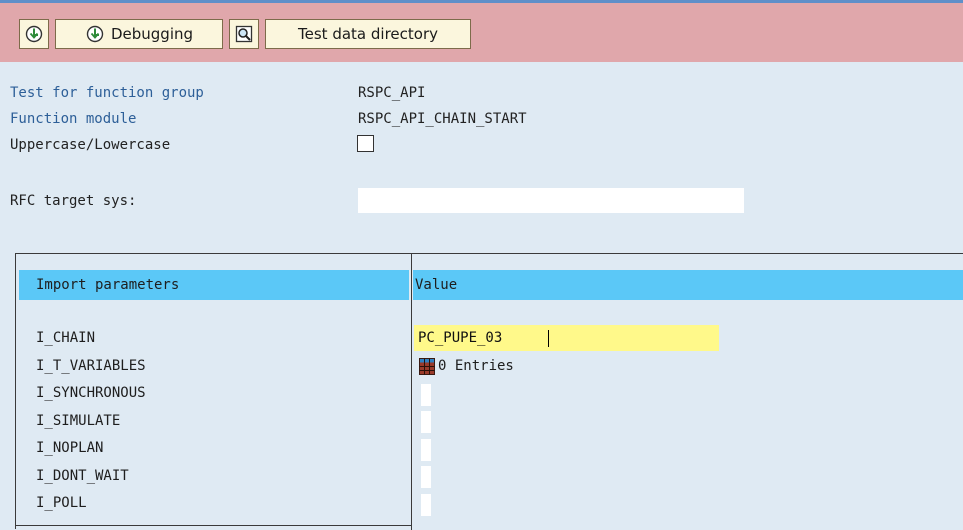  Describe the element at coordinates (214, 525) in the screenshot. I see `table-bottom-border` at that location.